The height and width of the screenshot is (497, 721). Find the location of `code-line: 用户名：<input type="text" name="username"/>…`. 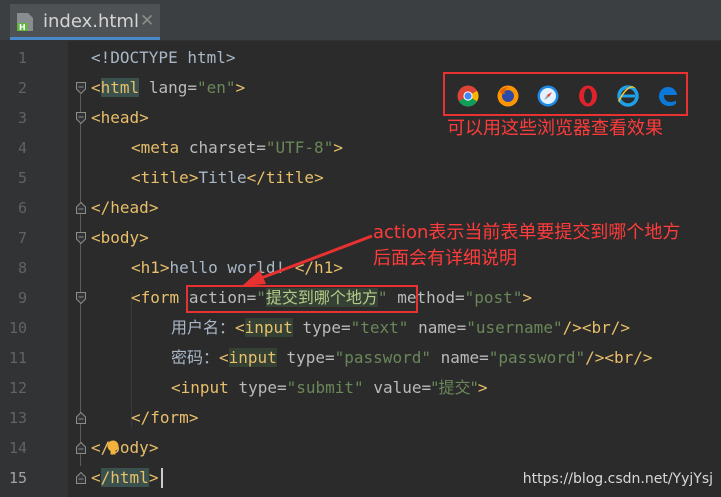

code-line: 用户名：<input type="text" name="username"/>… is located at coordinates (401, 327).